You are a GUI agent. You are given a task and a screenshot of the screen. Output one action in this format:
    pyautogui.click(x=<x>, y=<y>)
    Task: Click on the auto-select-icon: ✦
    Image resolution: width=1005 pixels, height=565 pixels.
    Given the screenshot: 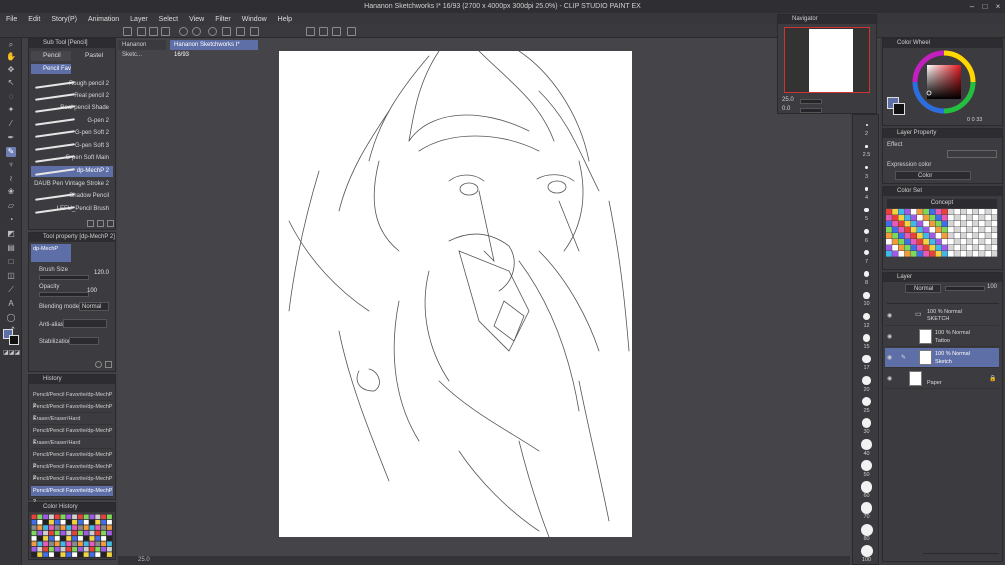 What is the action you would take?
    pyautogui.click(x=11, y=110)
    